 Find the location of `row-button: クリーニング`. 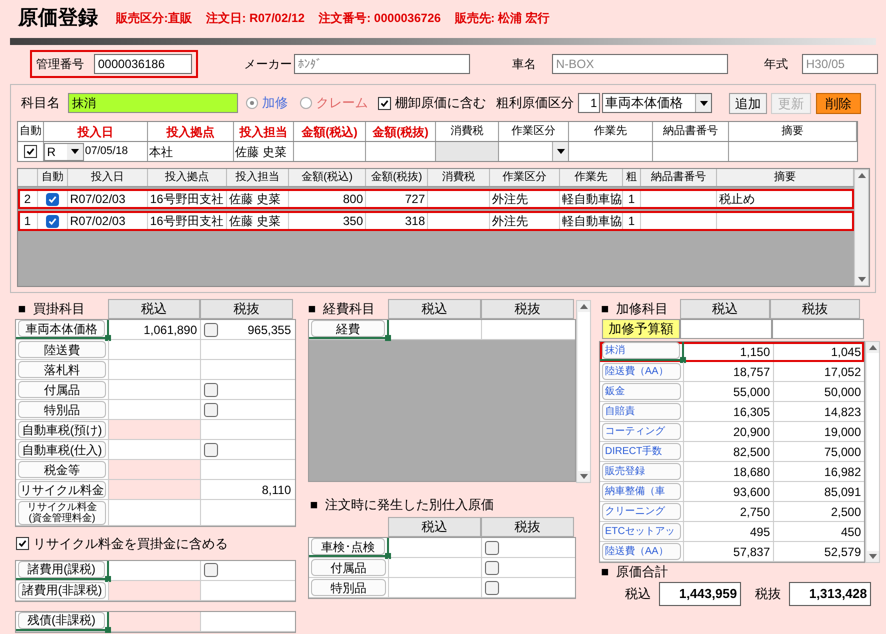

row-button: クリーニング is located at coordinates (641, 511).